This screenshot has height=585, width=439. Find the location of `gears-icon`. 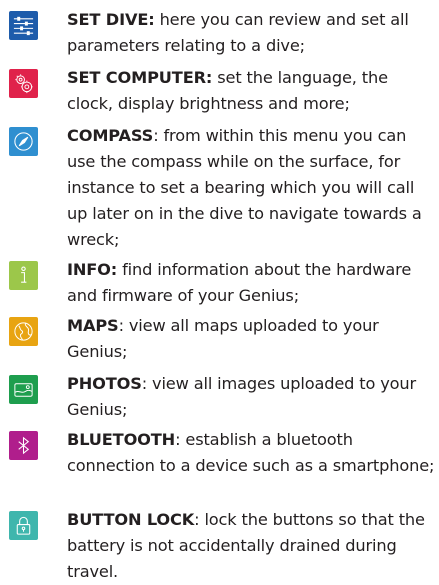

gears-icon is located at coordinates (23, 83).